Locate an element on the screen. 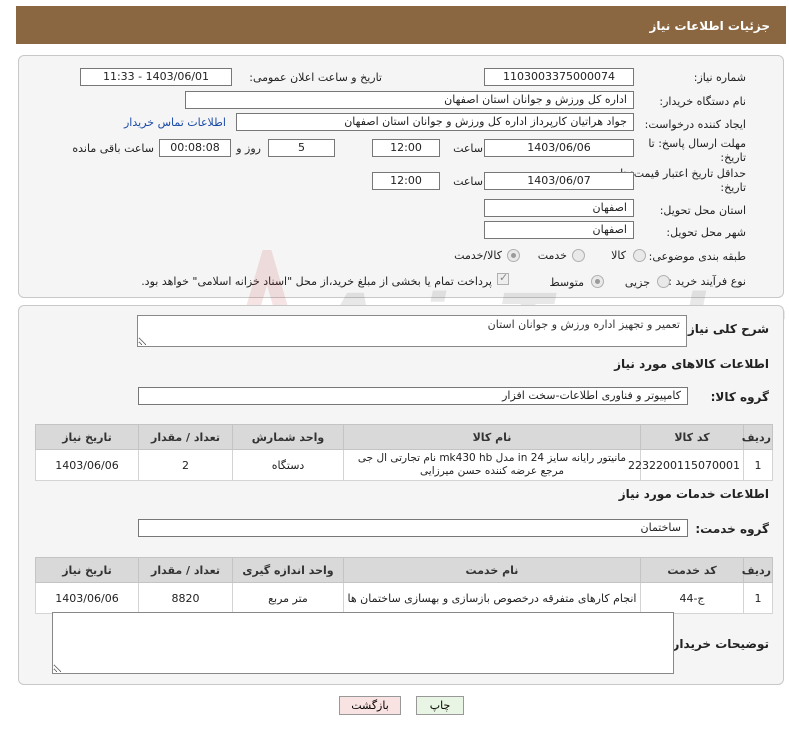  services-col-unit: واحد اندازه گیری is located at coordinates (288, 570).